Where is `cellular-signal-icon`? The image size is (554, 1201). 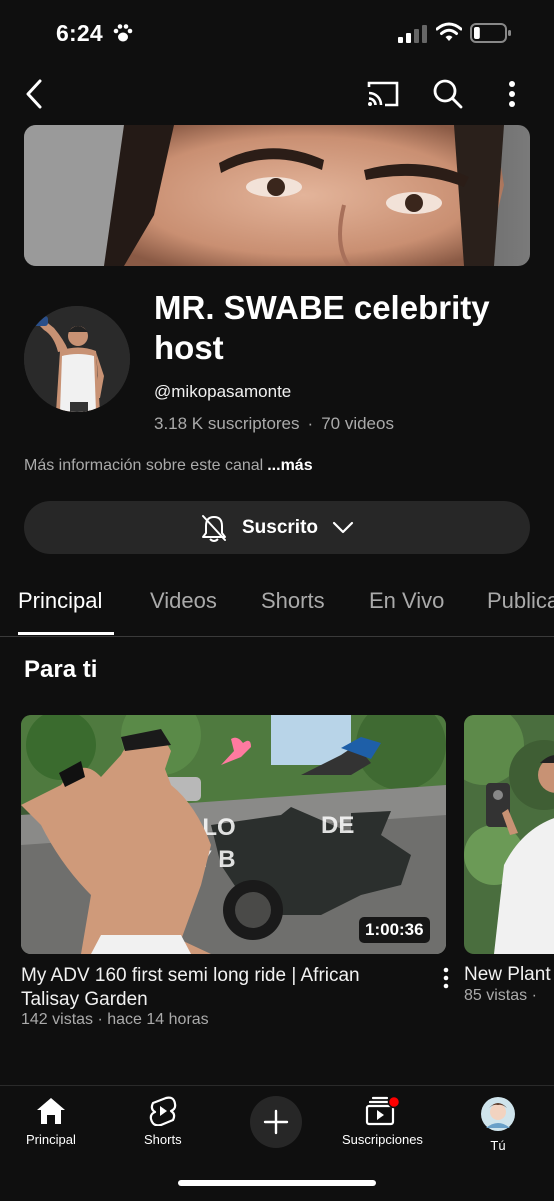
cellular-signal-icon is located at coordinates (412, 34).